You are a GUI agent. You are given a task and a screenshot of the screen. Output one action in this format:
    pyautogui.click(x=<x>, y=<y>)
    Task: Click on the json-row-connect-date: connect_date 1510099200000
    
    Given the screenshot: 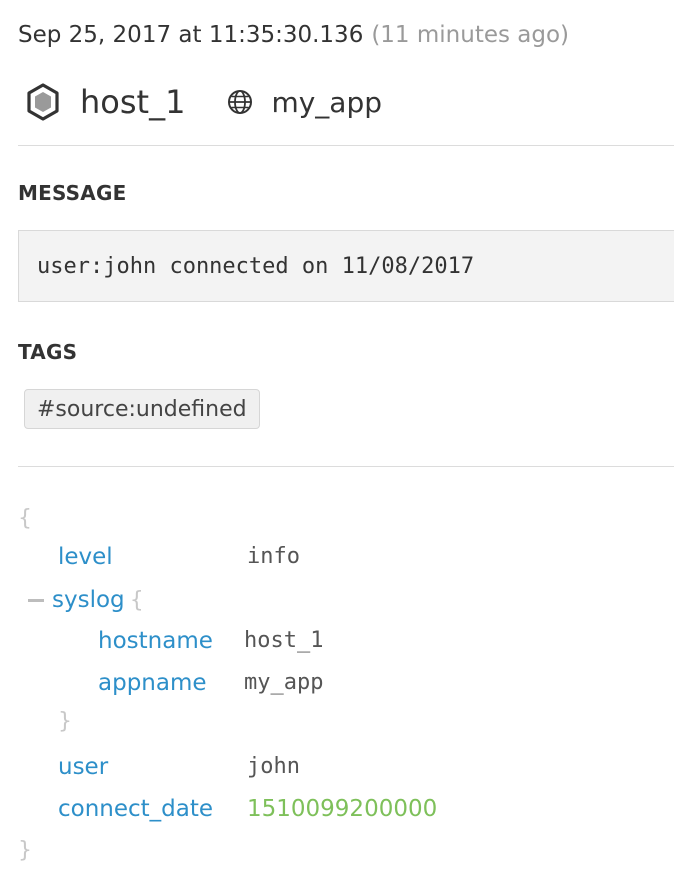 What is the action you would take?
    pyautogui.click(x=268, y=809)
    